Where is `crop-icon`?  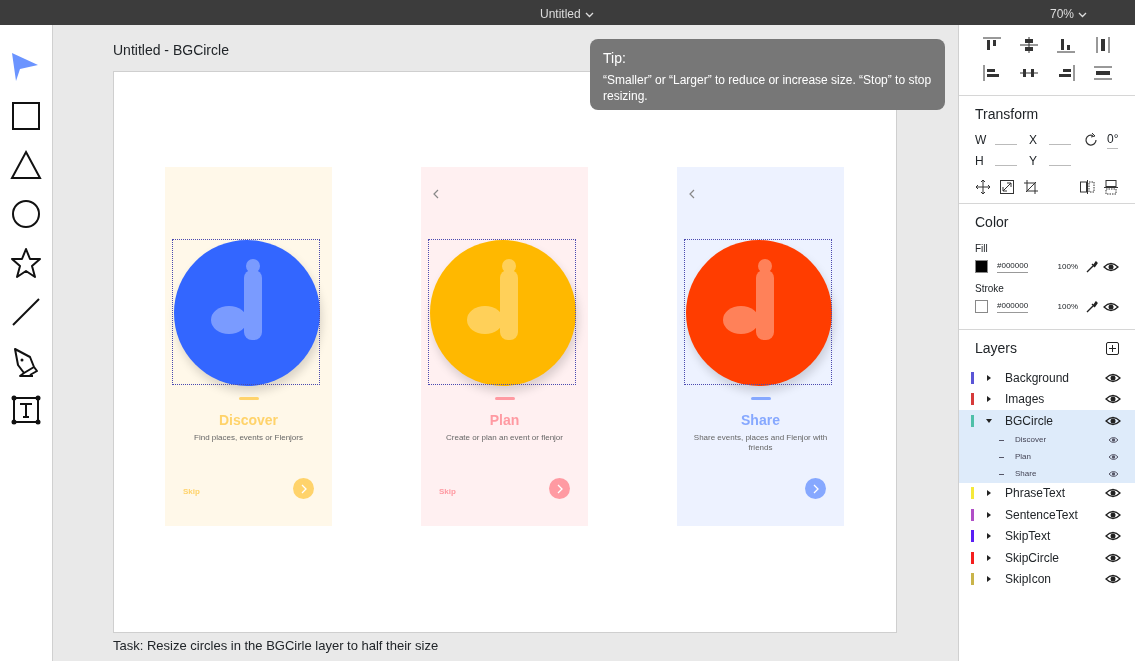
crop-icon is located at coordinates (1031, 187).